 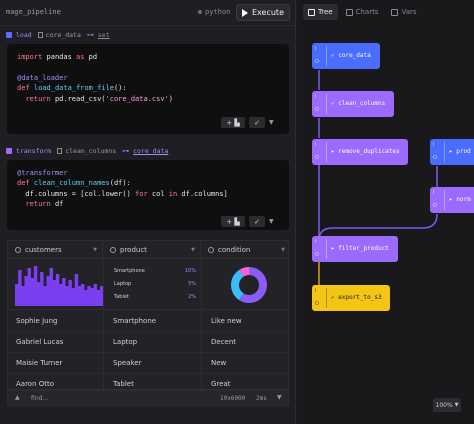 I want to click on code-token: pd, so click(x=91, y=57).